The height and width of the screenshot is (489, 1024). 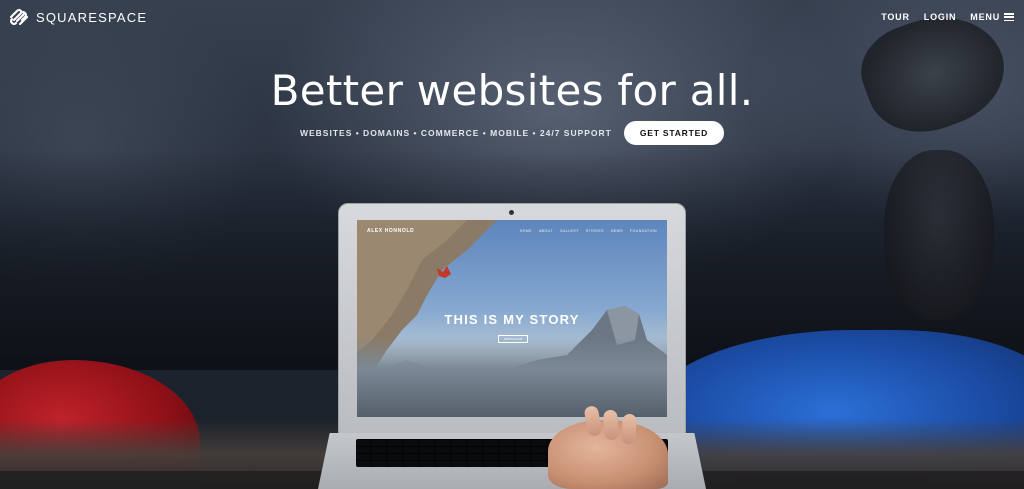 What do you see at coordinates (939, 235) in the screenshot?
I see `background-climbing-shoe-lower` at bounding box center [939, 235].